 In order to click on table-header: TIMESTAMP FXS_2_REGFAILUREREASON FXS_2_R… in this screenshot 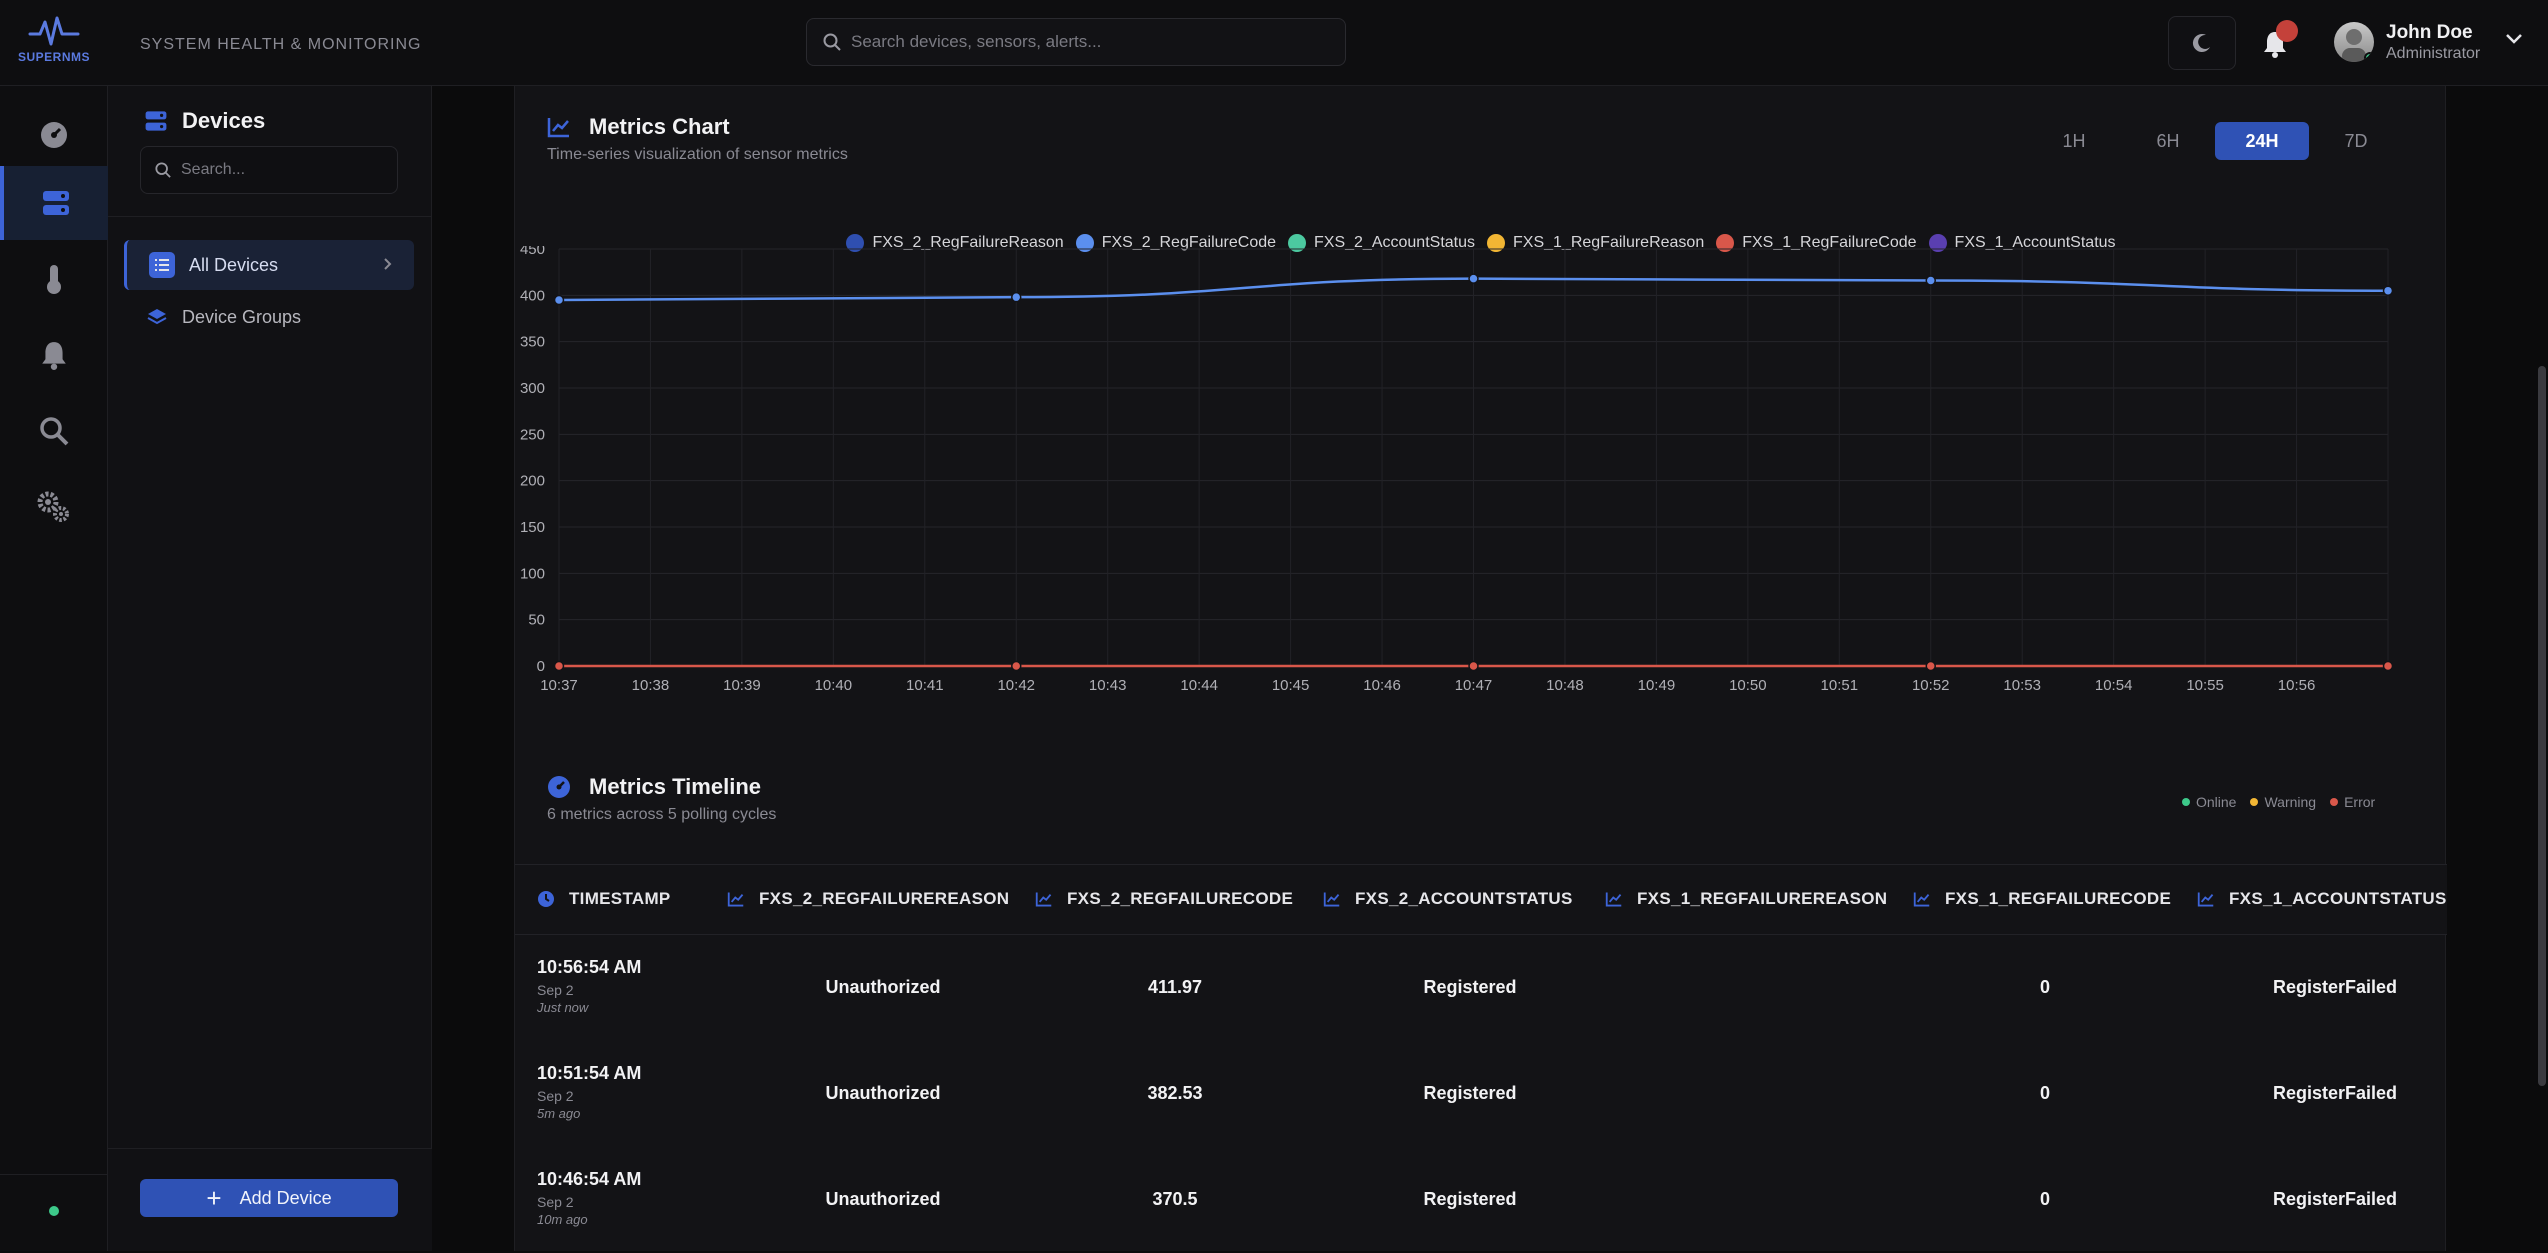, I will do `click(1481, 900)`.